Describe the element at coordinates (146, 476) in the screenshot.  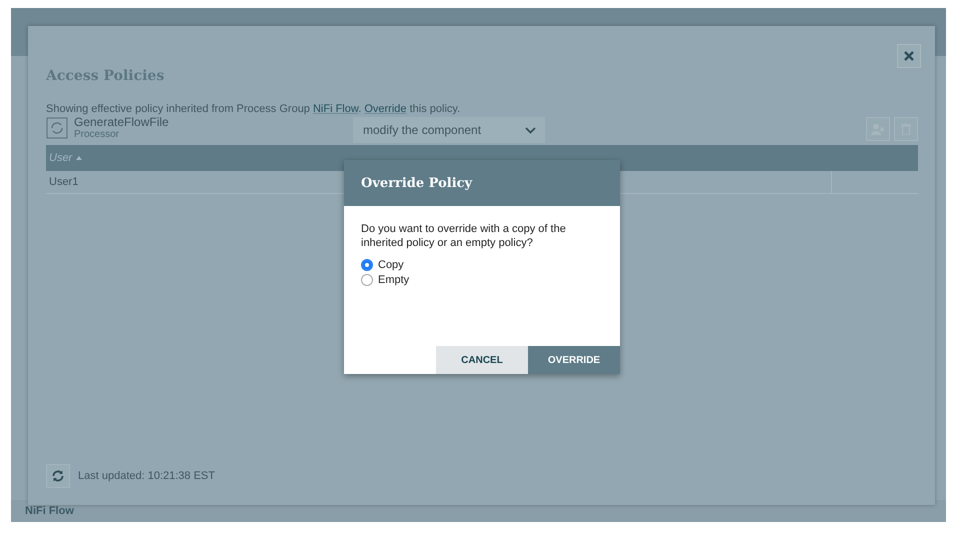
I see `last-updated-text: Last updated: 10:21:38 EST` at that location.